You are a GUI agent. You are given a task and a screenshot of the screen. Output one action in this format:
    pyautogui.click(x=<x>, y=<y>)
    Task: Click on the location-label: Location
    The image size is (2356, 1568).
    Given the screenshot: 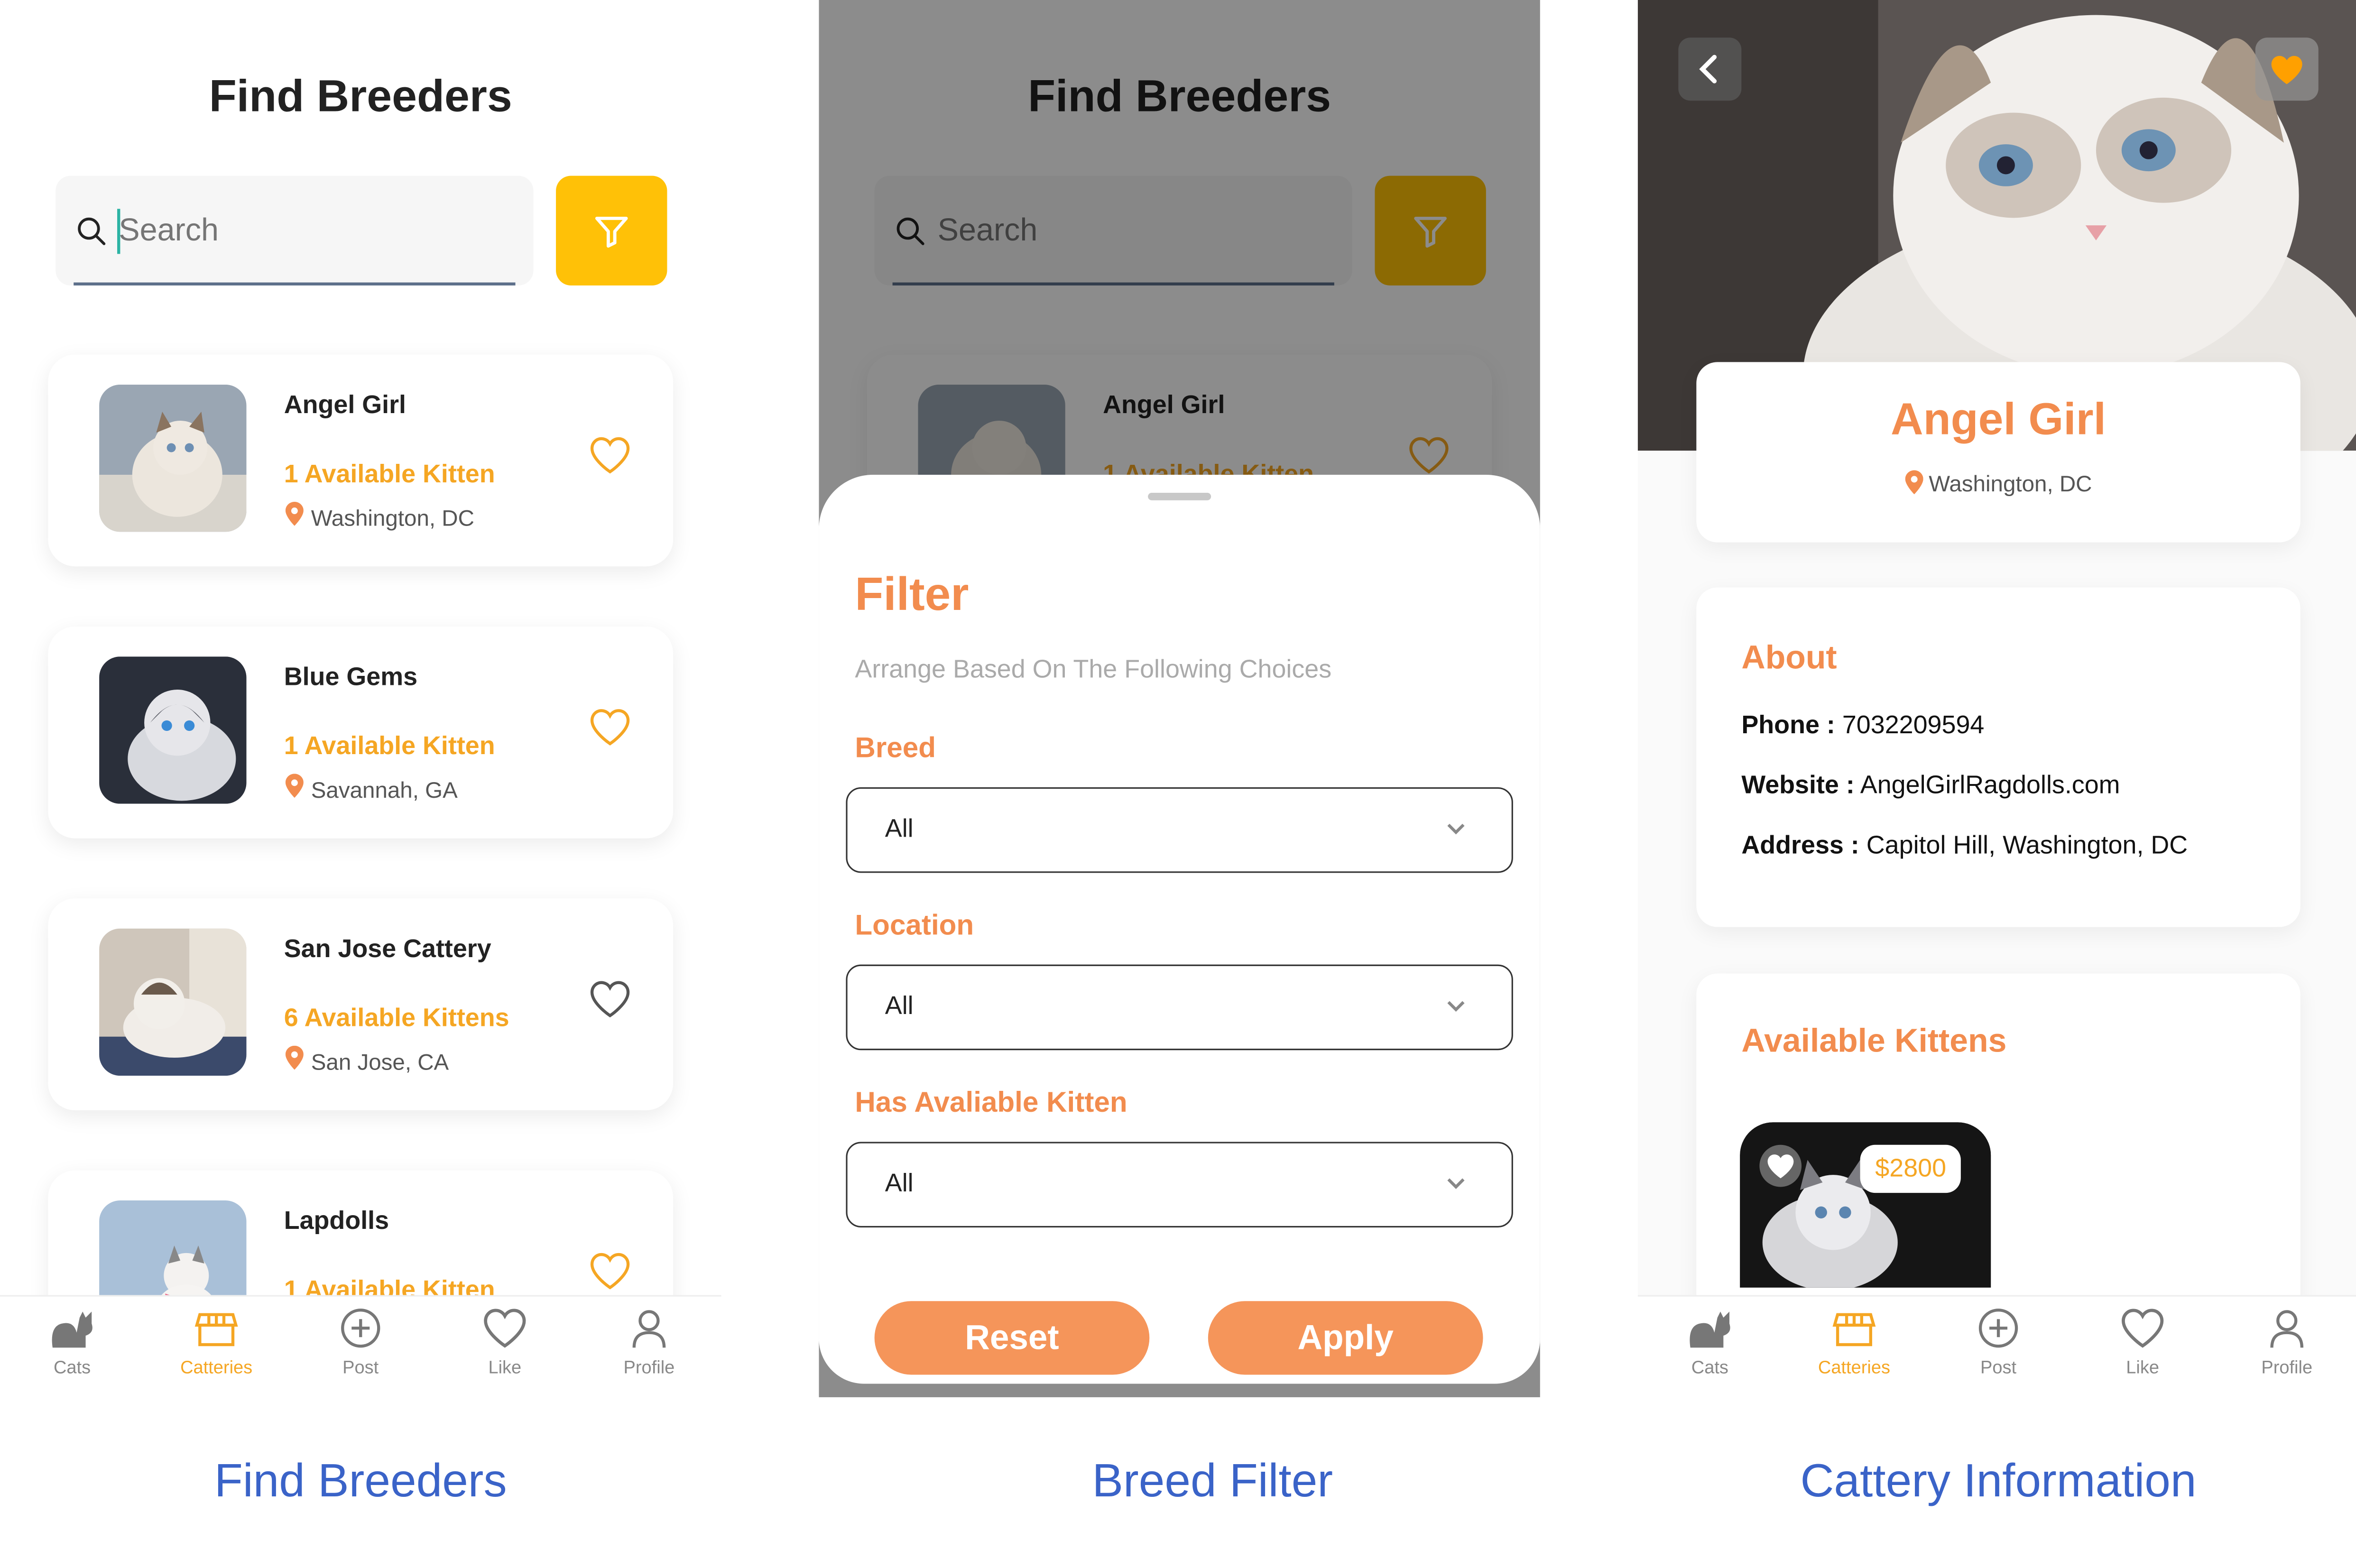 What is the action you would take?
    pyautogui.click(x=914, y=926)
    